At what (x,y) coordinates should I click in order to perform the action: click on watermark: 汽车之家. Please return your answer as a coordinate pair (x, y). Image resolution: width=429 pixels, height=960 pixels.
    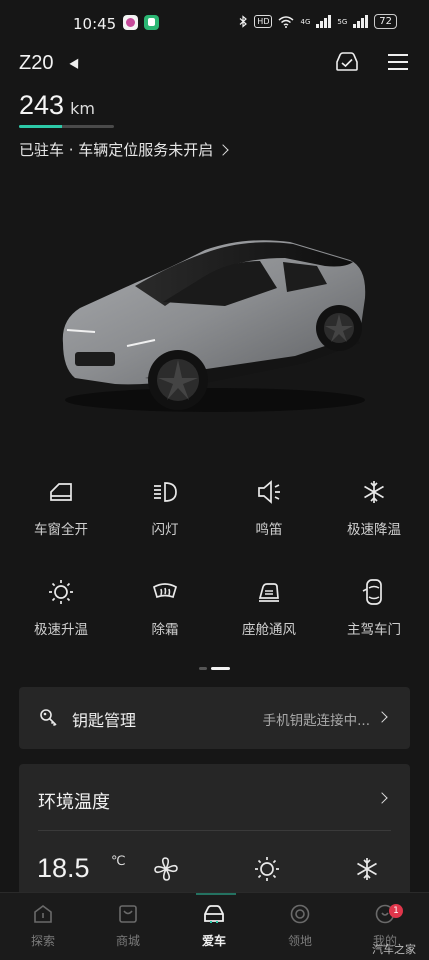
    Looking at the image, I should click on (394, 949).